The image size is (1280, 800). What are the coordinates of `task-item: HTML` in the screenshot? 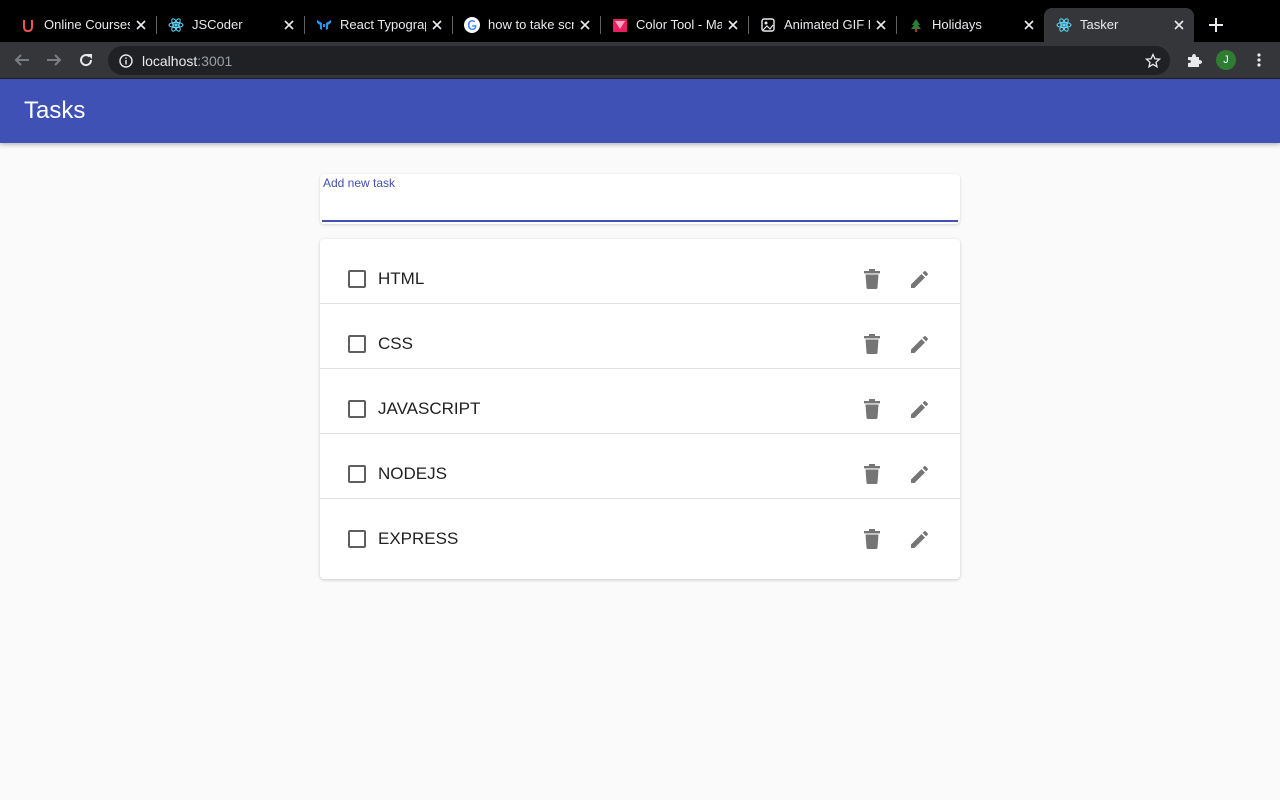 It's located at (640, 271).